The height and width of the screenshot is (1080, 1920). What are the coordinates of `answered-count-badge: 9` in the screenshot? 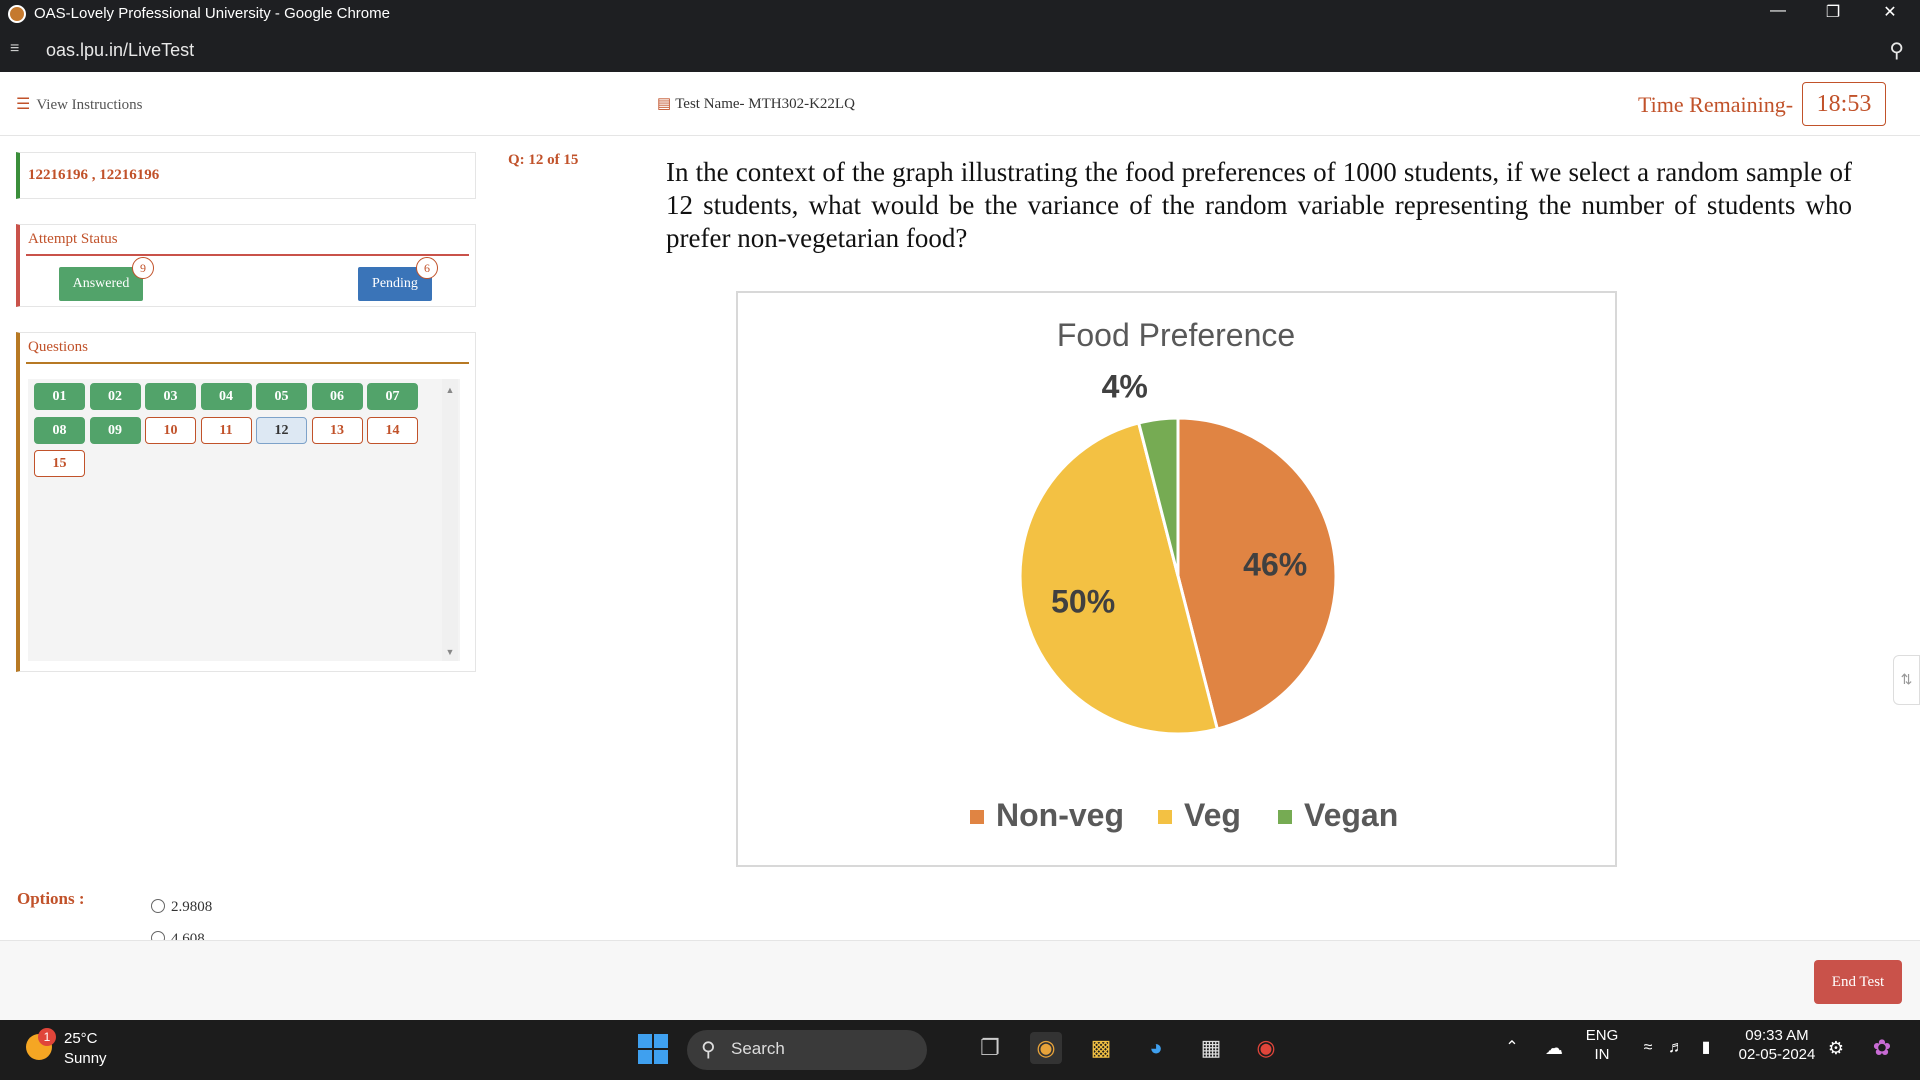 It's located at (143, 268).